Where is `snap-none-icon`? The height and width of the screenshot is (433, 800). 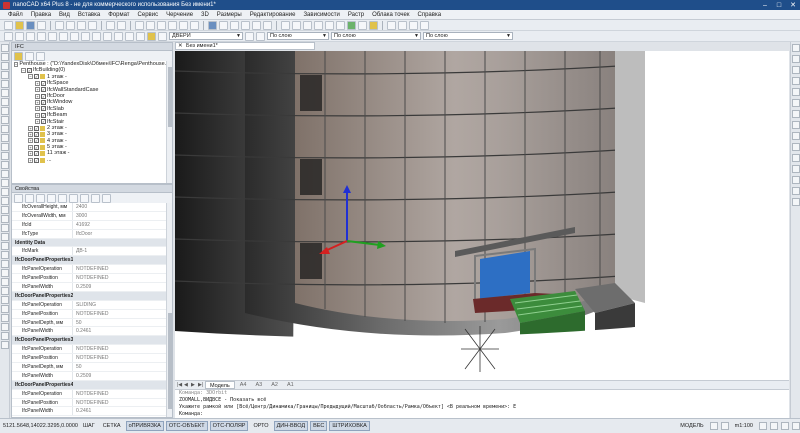 snap-none-icon is located at coordinates (795, 191).